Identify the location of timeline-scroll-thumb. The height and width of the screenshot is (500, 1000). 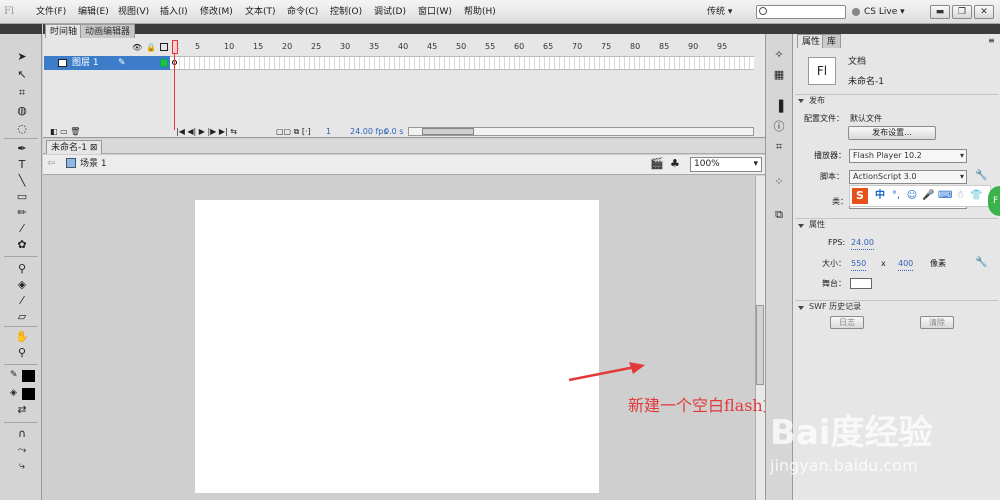
(448, 131).